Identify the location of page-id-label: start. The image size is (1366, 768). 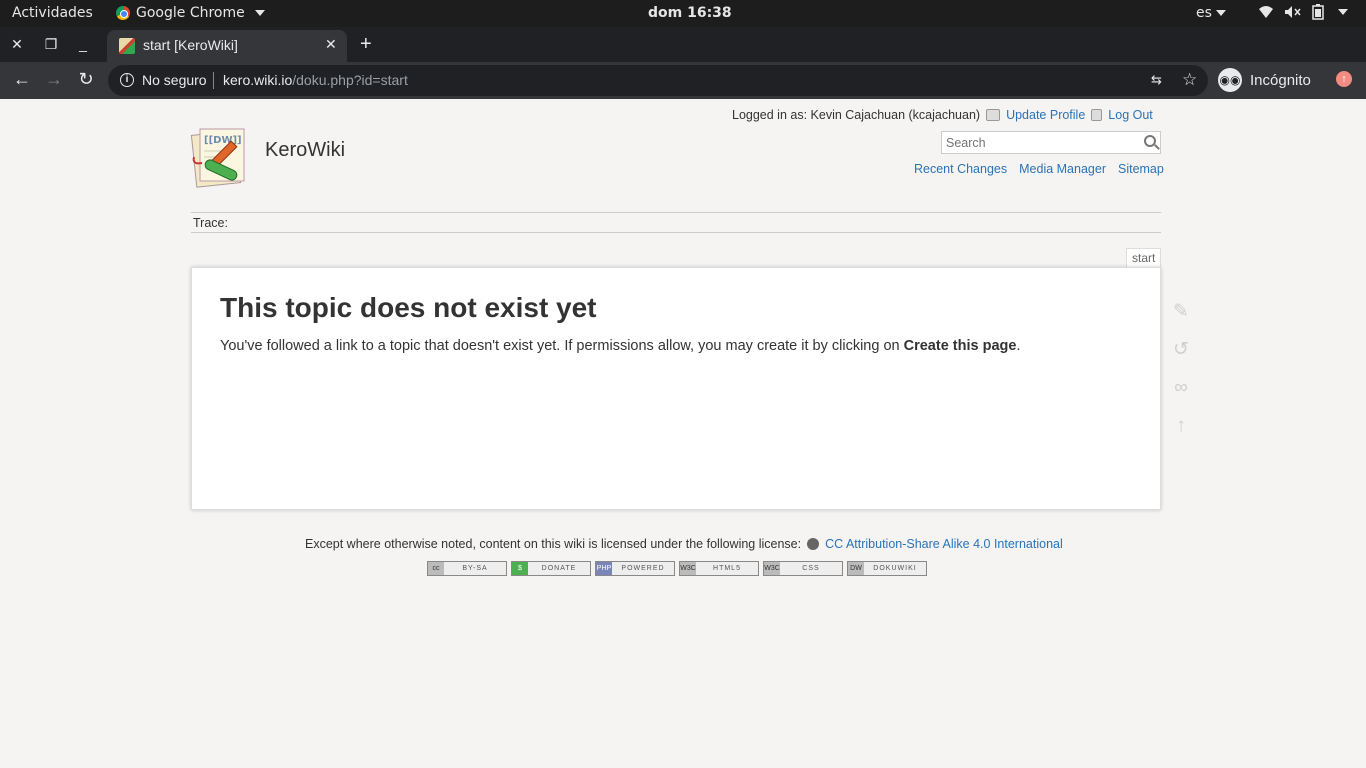
(1144, 258).